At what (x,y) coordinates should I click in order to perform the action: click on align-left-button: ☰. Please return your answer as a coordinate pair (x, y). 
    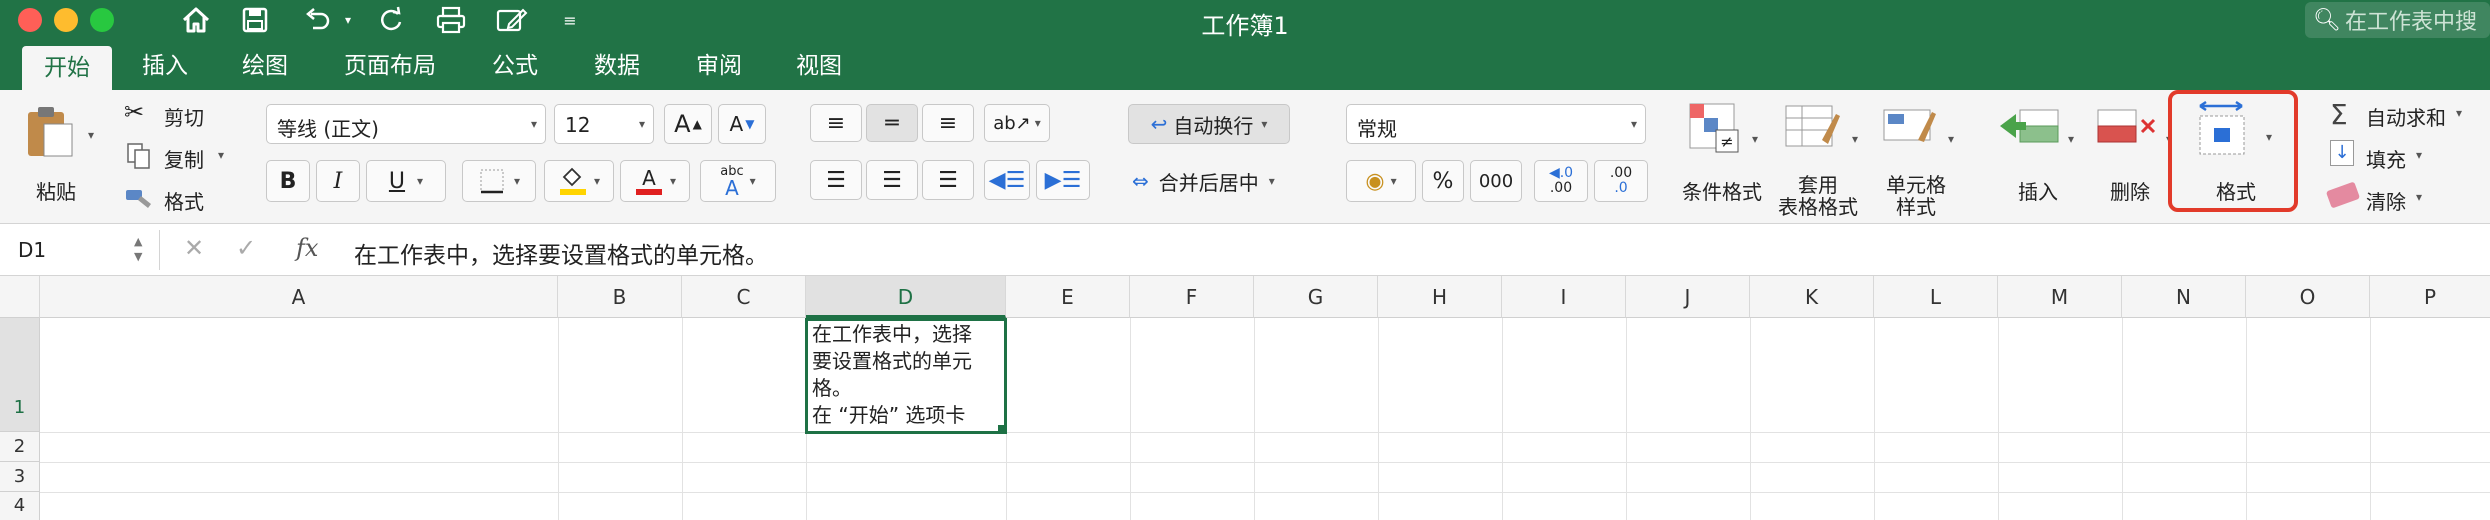
    Looking at the image, I should click on (836, 180).